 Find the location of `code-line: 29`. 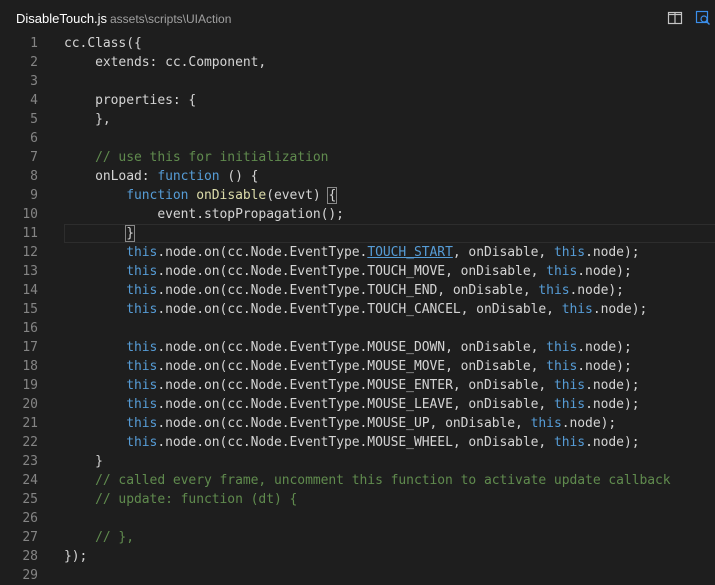

code-line: 29 is located at coordinates (357, 575).